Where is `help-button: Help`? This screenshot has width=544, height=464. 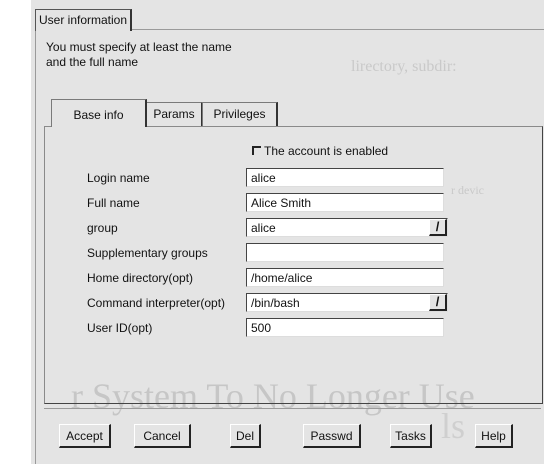
help-button: Help is located at coordinates (494, 436).